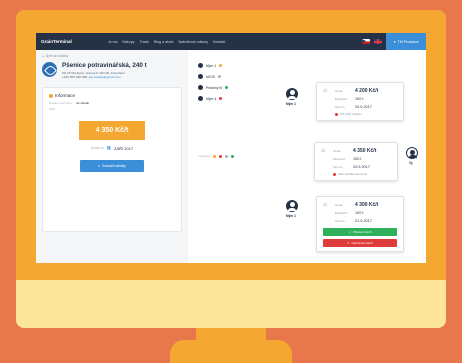  Describe the element at coordinates (406, 41) in the screenshot. I see `login-button: ● TM Produkce` at that location.